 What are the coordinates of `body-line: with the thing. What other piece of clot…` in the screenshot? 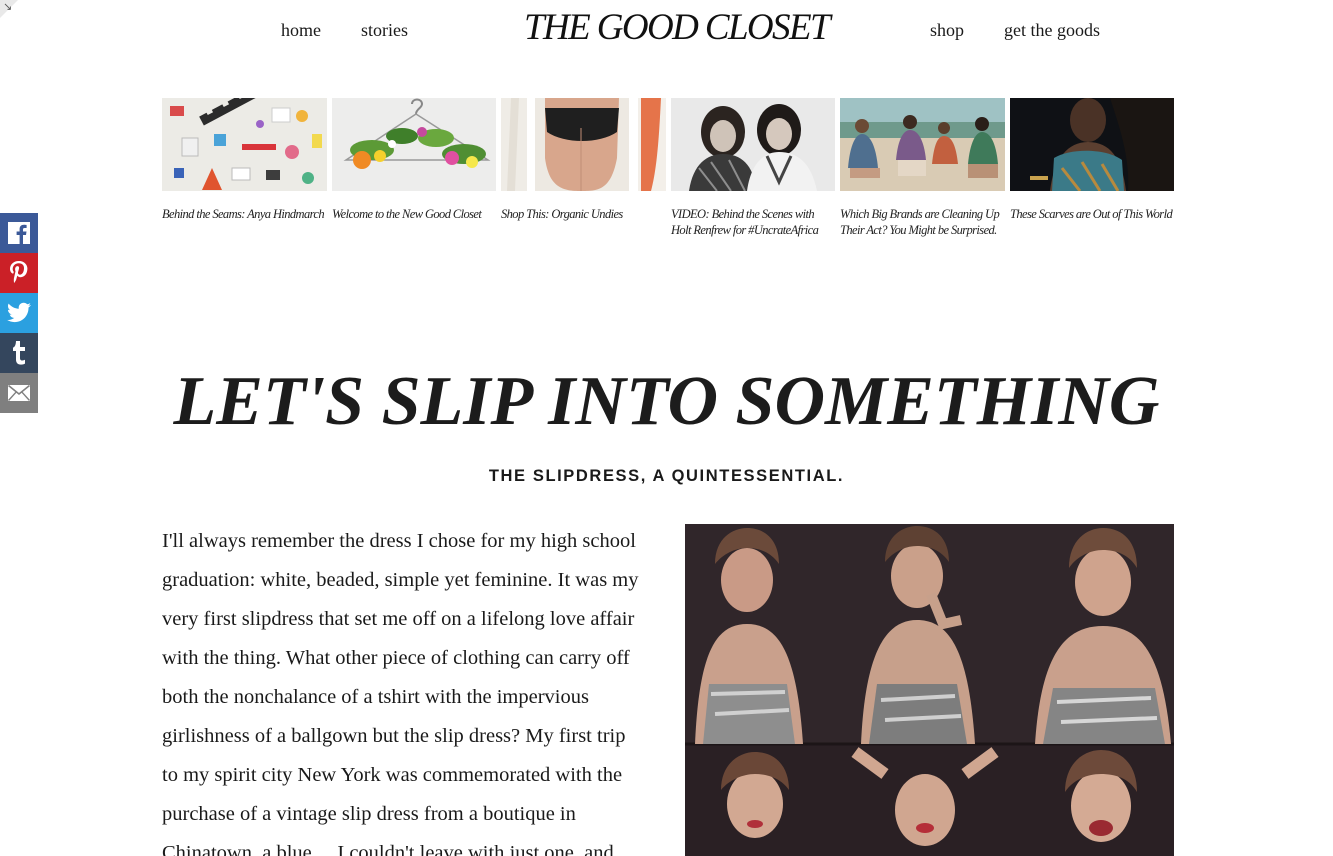 It's located at (396, 658).